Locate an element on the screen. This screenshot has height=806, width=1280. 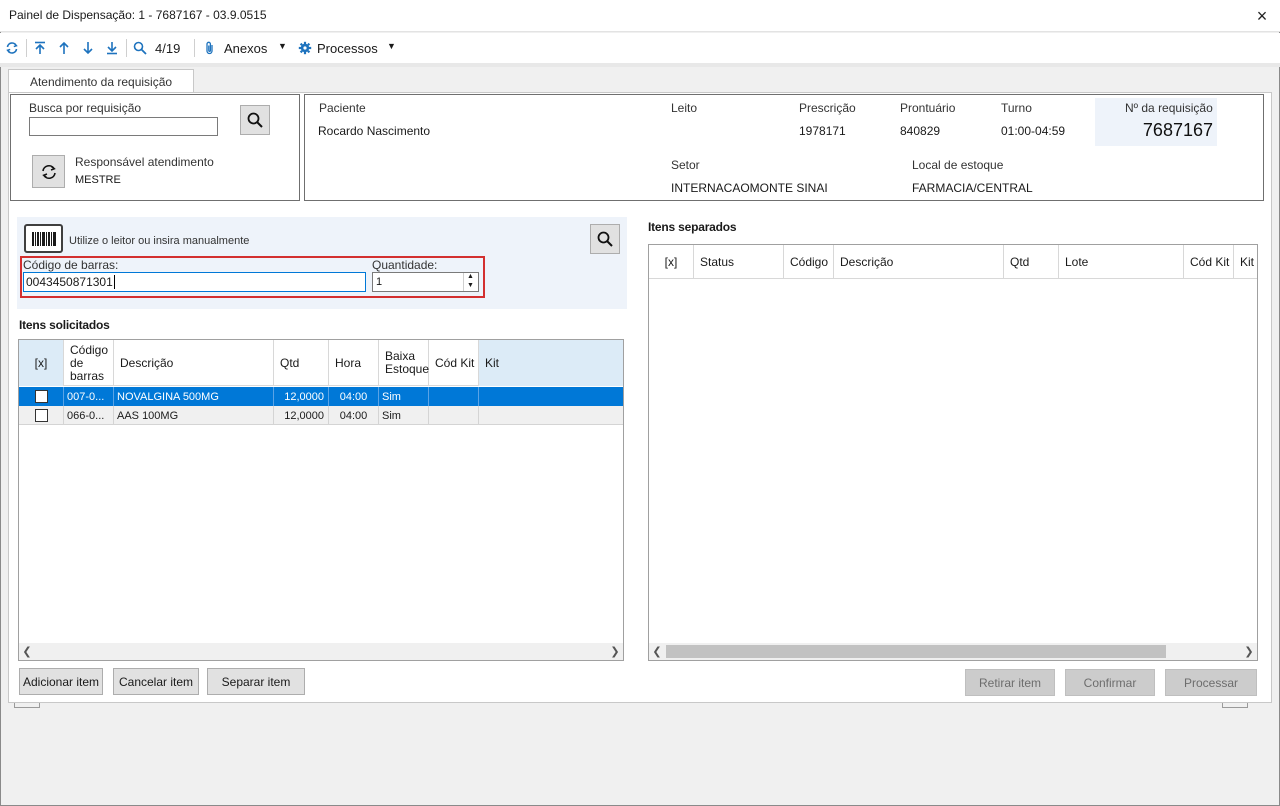
responsavel-value: MESTRE is located at coordinates (98, 180).